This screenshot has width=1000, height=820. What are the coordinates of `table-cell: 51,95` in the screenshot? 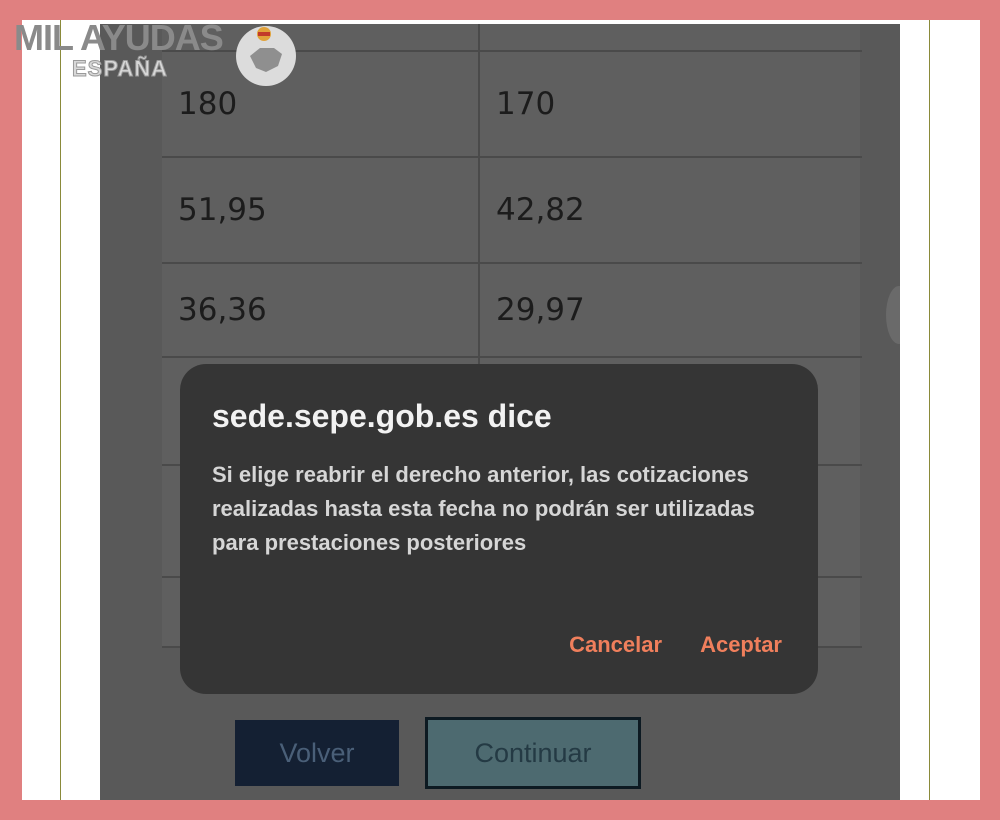 It's located at (321, 210).